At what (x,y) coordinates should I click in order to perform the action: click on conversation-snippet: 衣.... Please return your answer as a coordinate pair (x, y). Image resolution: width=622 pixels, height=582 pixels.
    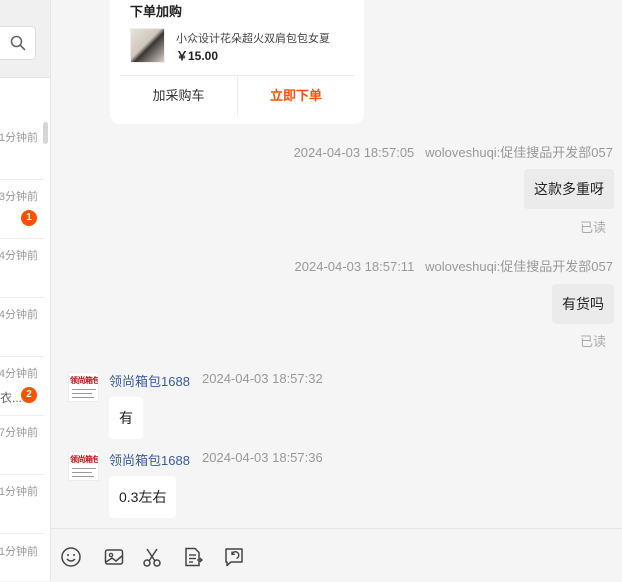
    Looking at the image, I should click on (11, 398).